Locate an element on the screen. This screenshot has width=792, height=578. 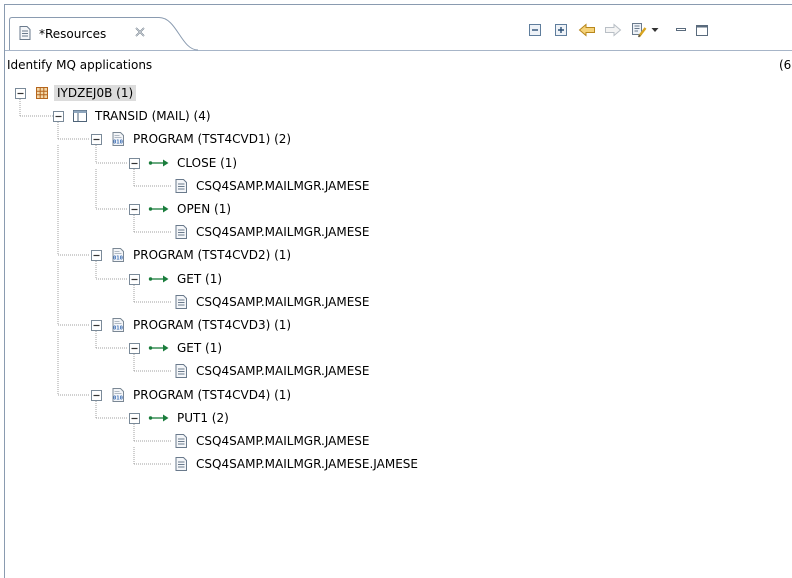
tab-title: *Resources is located at coordinates (73, 34).